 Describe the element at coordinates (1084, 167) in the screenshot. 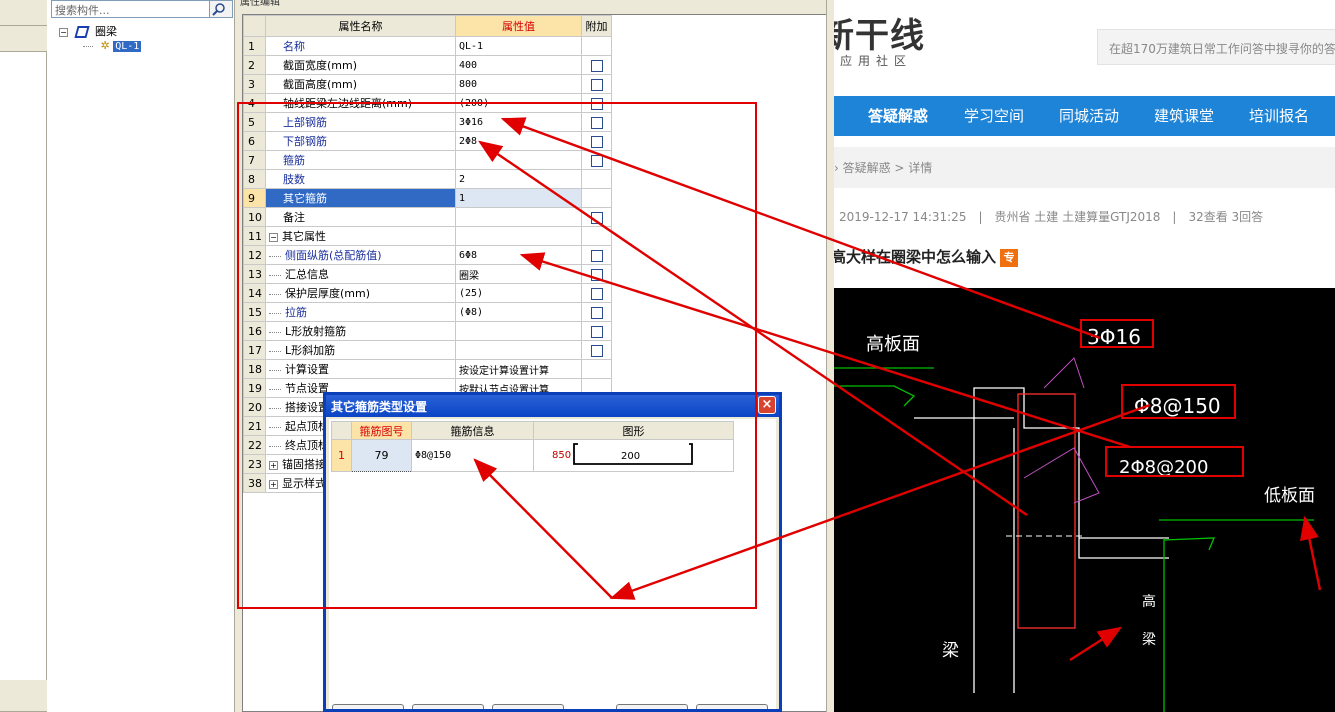

I see `breadcrumb: › 答疑解惑 > 详情` at that location.